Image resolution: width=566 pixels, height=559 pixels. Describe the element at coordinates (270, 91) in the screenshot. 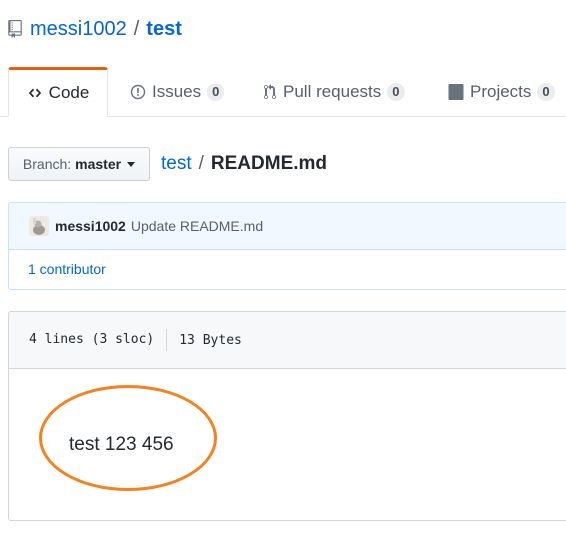

I see `pull-request-icon` at that location.